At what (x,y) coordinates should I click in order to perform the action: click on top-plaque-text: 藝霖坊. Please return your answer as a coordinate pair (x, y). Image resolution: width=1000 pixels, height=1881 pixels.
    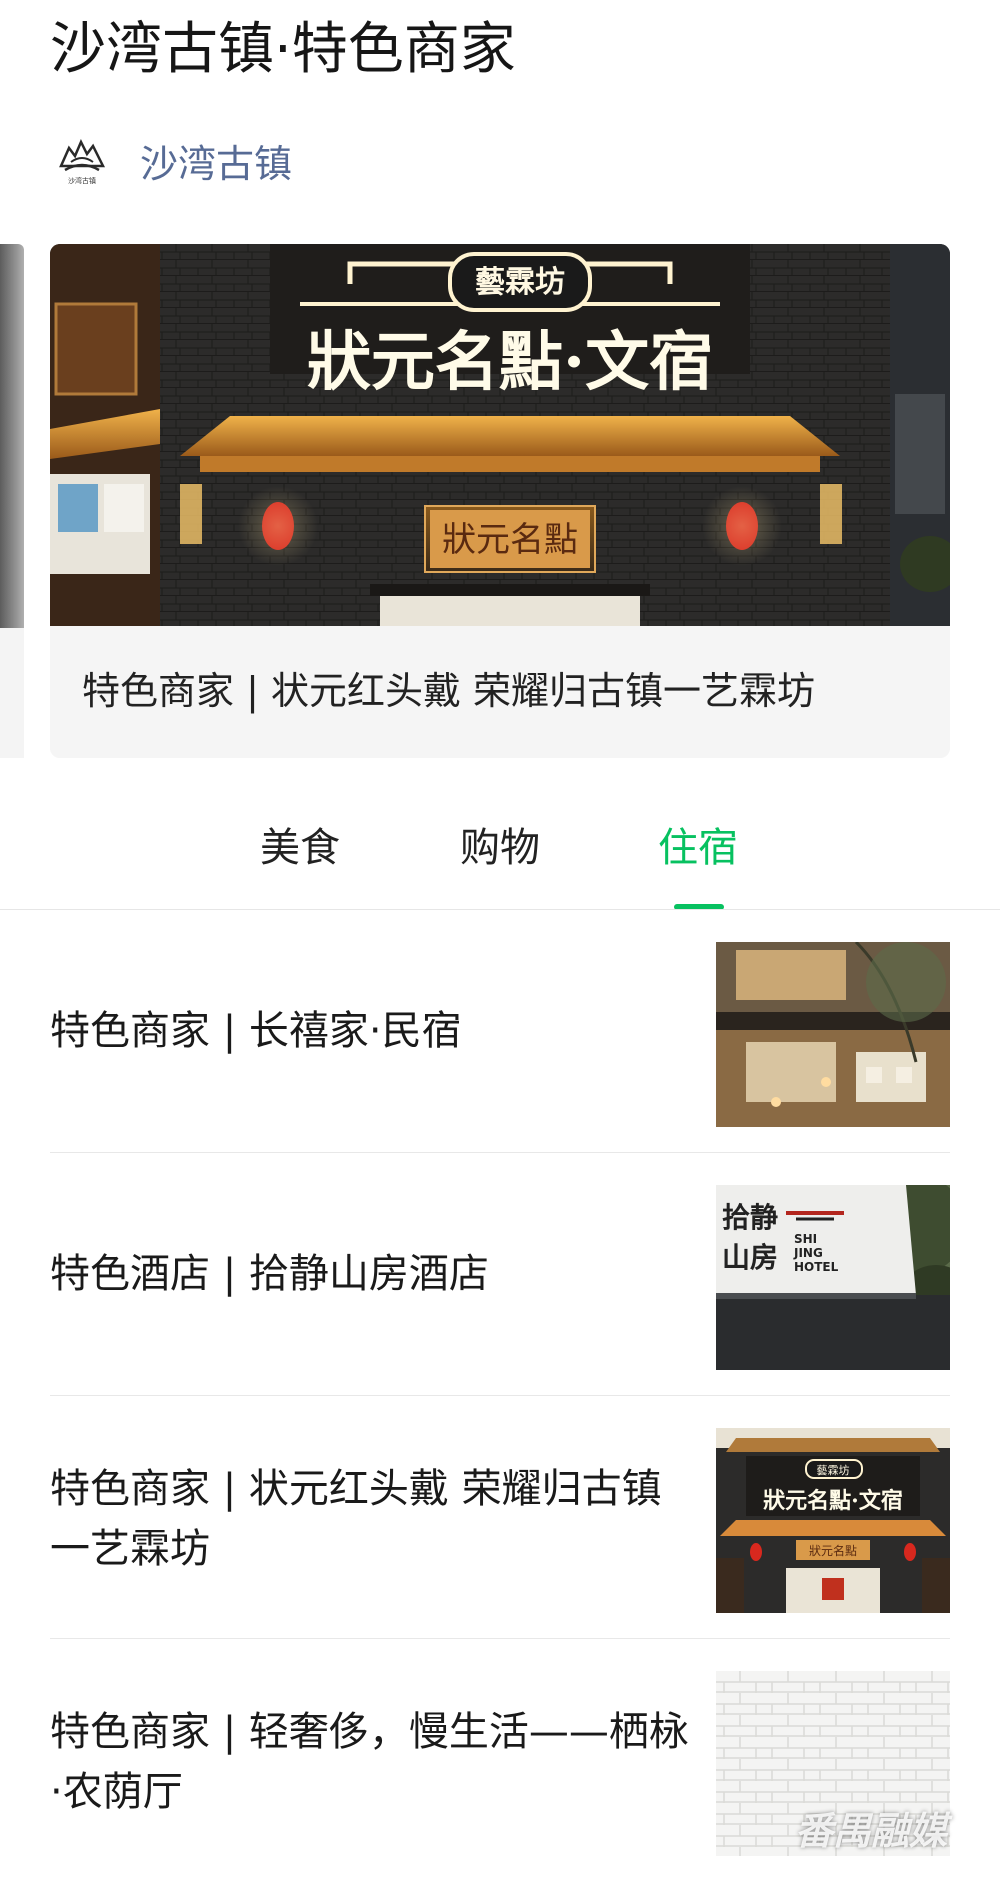
    Looking at the image, I should click on (520, 282).